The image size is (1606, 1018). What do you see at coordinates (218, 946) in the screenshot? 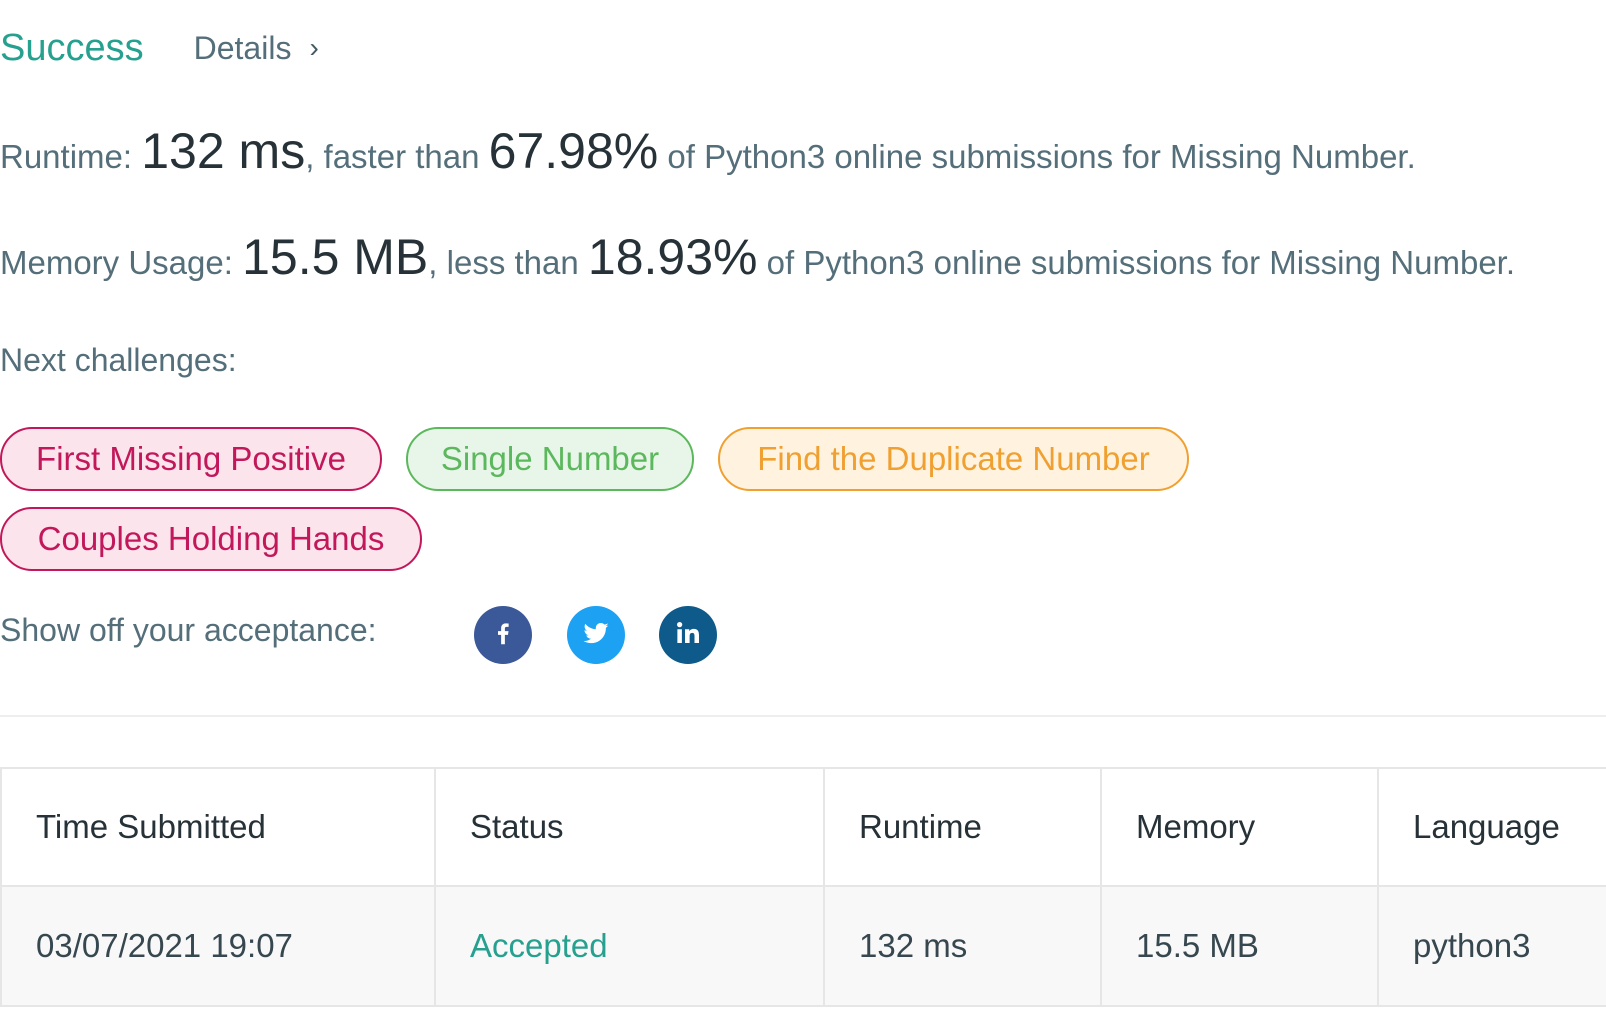
I see `cell-time-submitted: 03/07/2021 19:07` at bounding box center [218, 946].